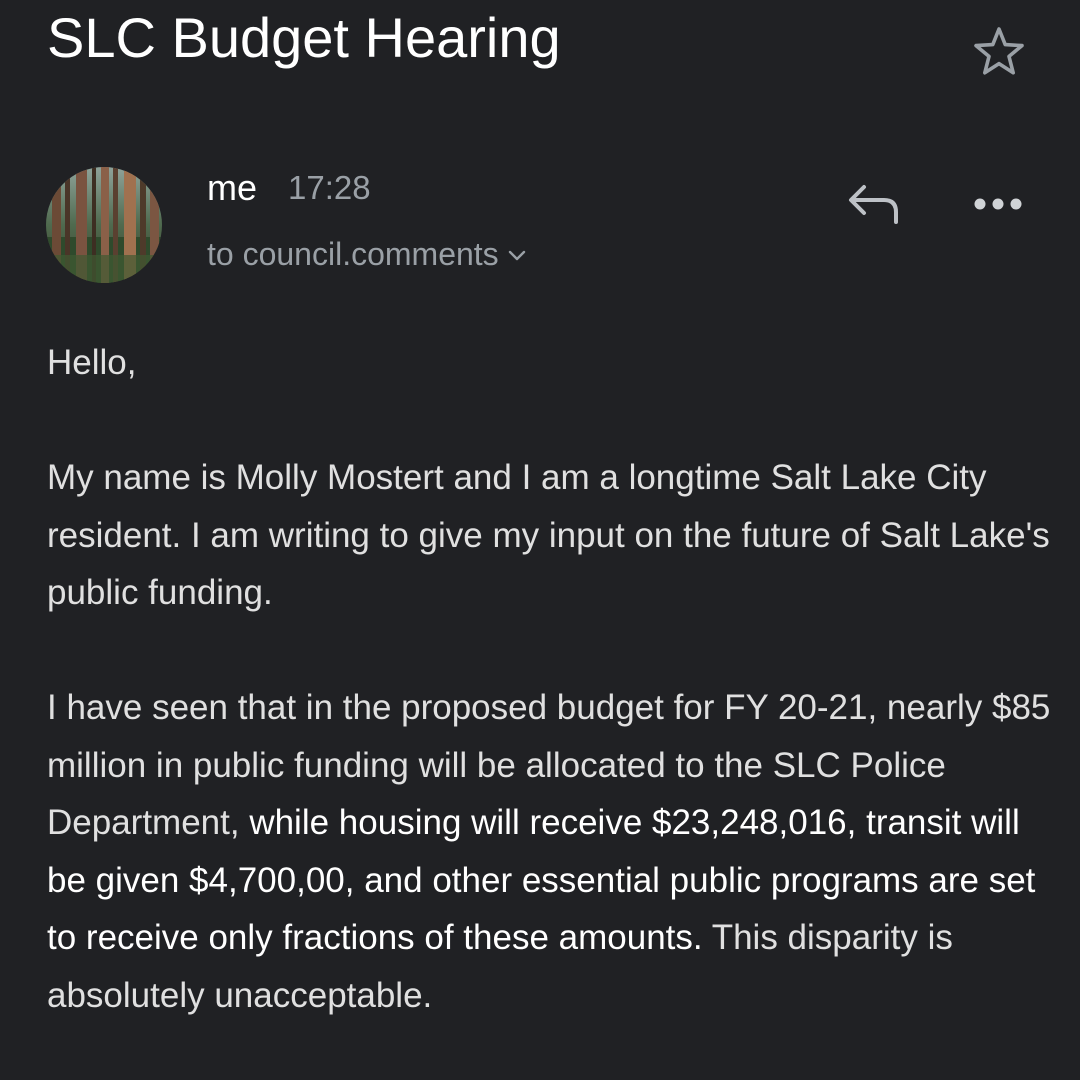  What do you see at coordinates (353, 254) in the screenshot?
I see `recipient-label: to council.comments` at bounding box center [353, 254].